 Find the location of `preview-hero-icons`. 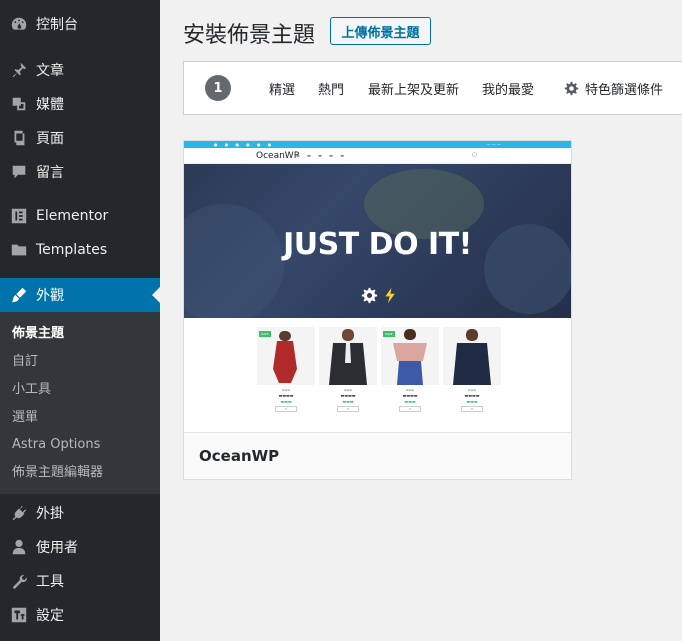

preview-hero-icons is located at coordinates (380, 295).